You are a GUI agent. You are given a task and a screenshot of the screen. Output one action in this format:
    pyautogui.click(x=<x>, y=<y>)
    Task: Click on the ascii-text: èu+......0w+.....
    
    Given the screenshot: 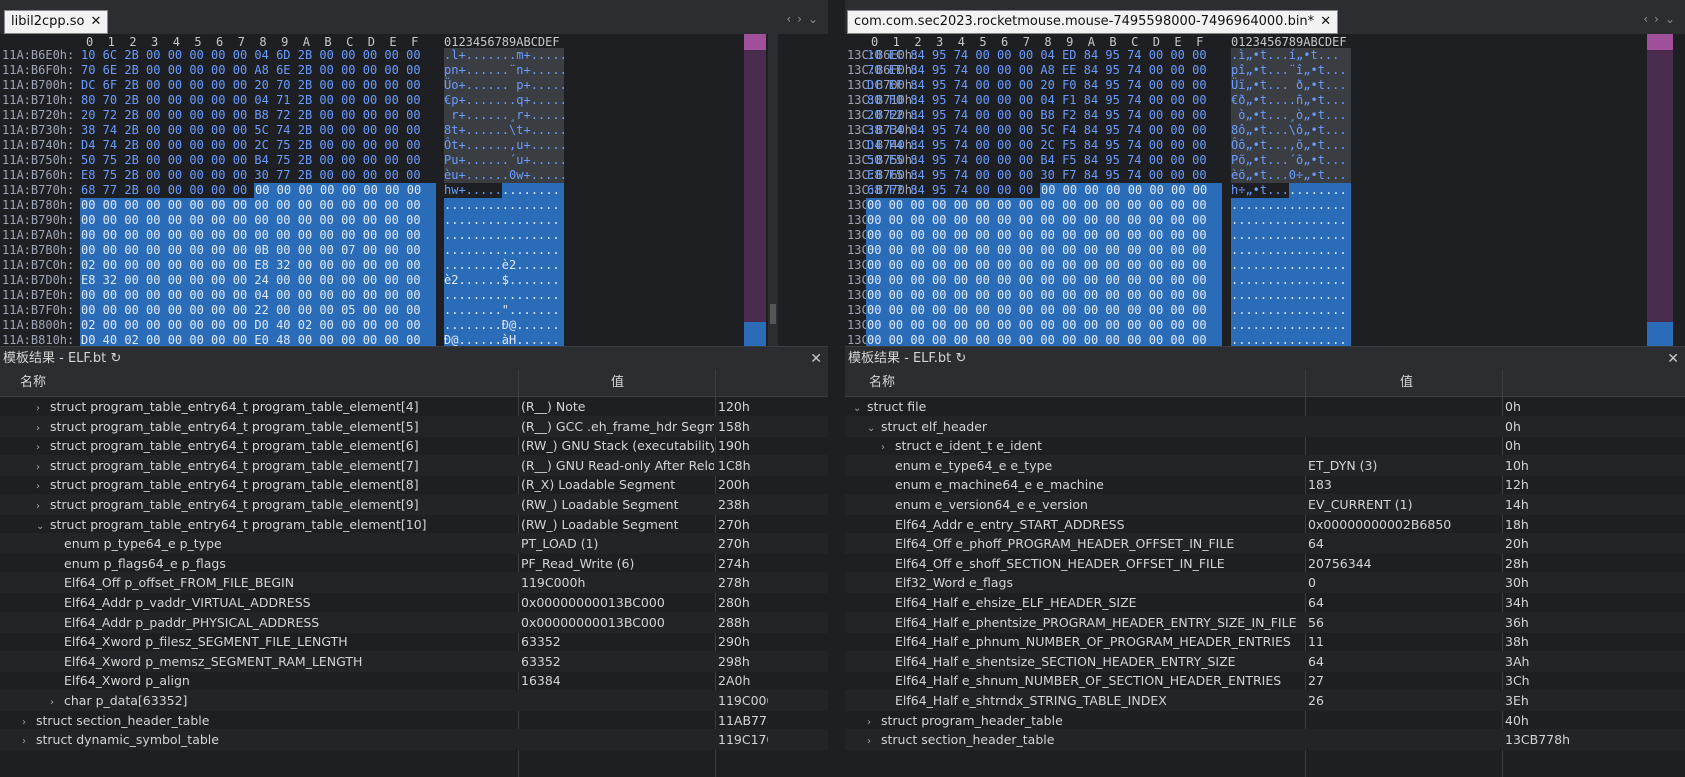 What is the action you would take?
    pyautogui.click(x=505, y=175)
    